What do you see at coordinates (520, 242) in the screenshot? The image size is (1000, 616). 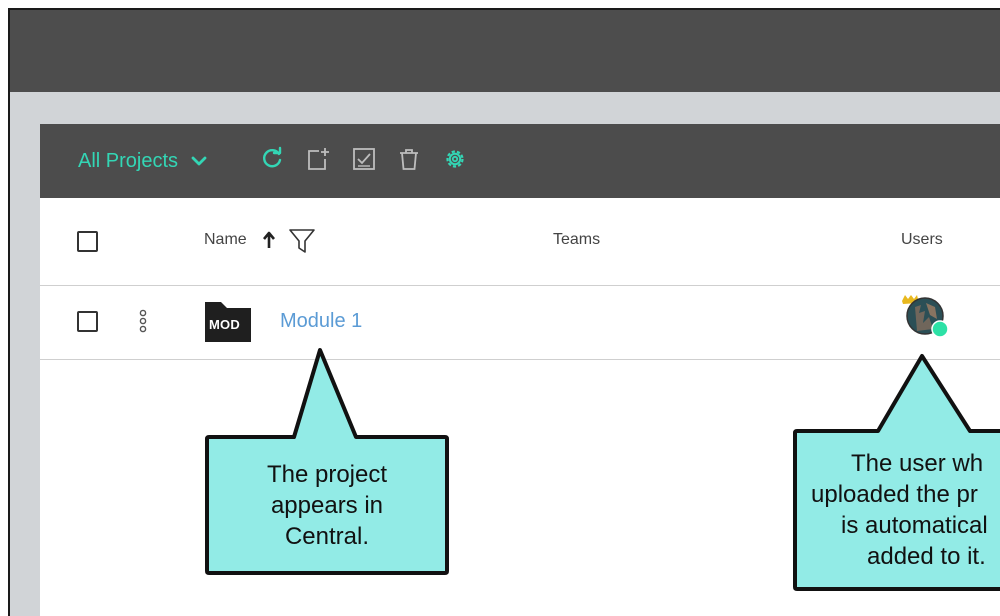 I see `table-header-row: Name Teams Users` at bounding box center [520, 242].